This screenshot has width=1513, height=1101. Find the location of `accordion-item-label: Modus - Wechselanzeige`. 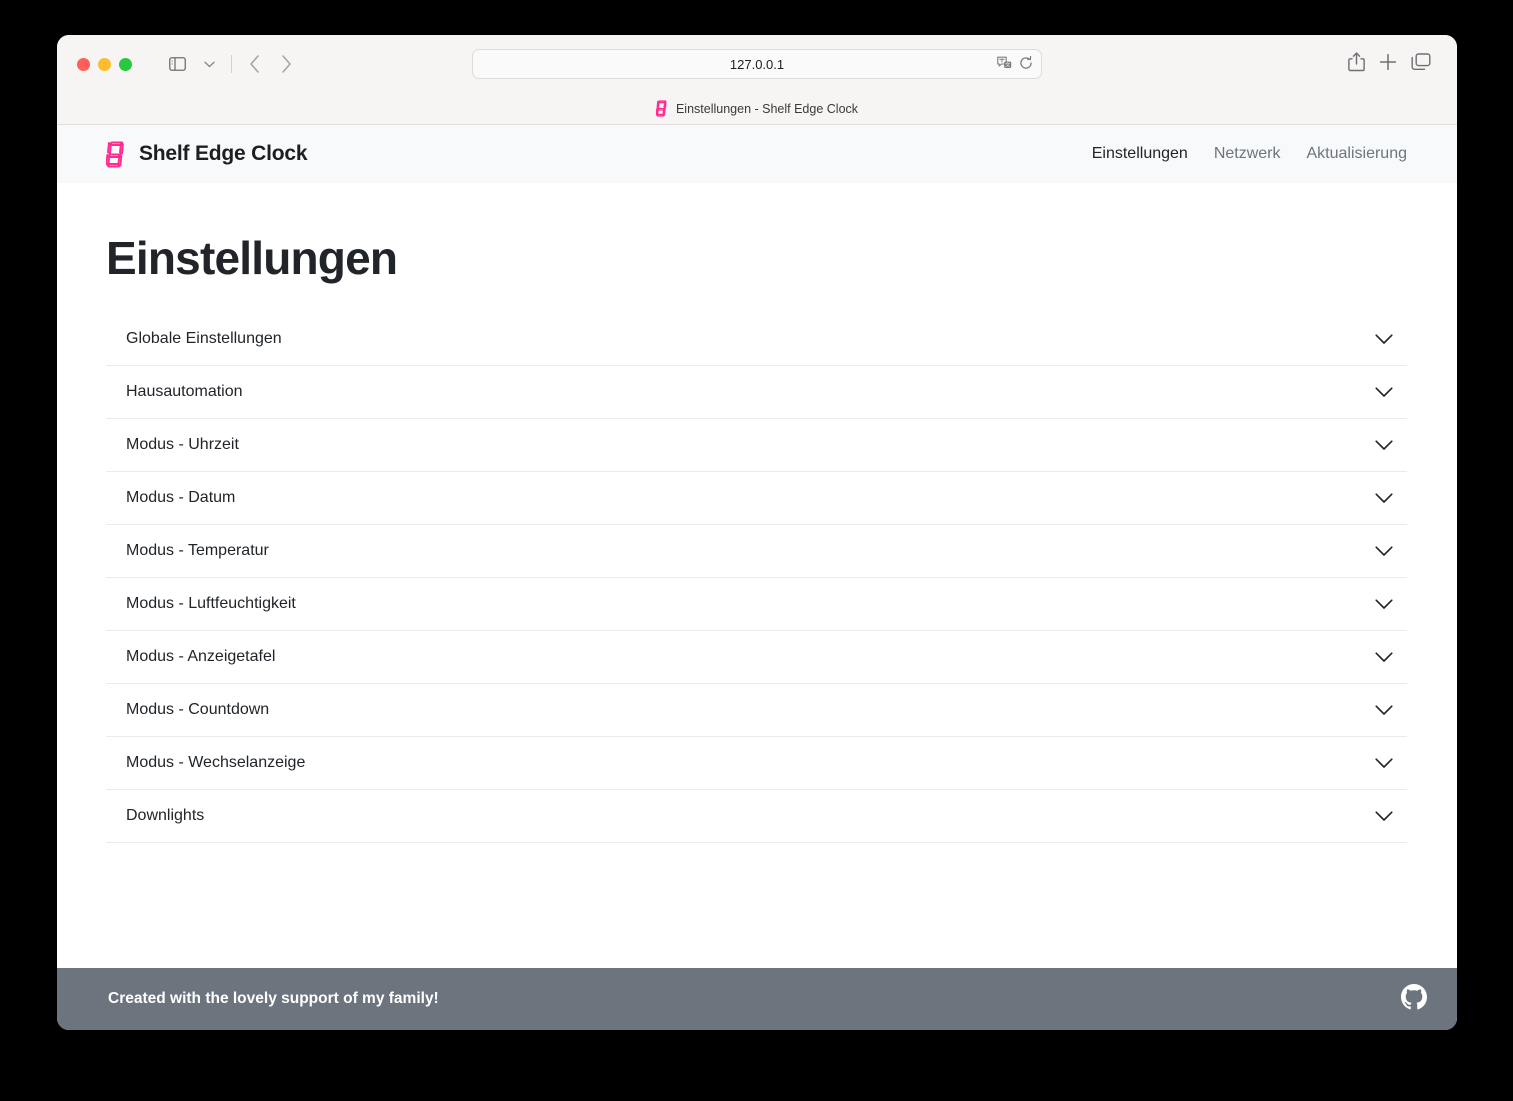

accordion-item-label: Modus - Wechselanzeige is located at coordinates (216, 762).